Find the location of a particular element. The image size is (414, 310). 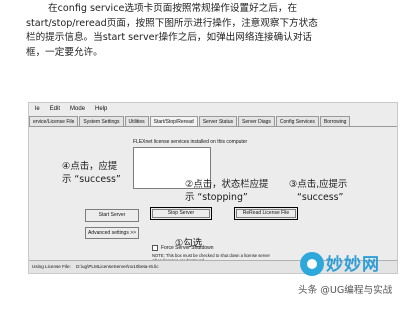

annotation-step2: ②点击，状态栏应提 示 “stopping” is located at coordinates (226, 191).